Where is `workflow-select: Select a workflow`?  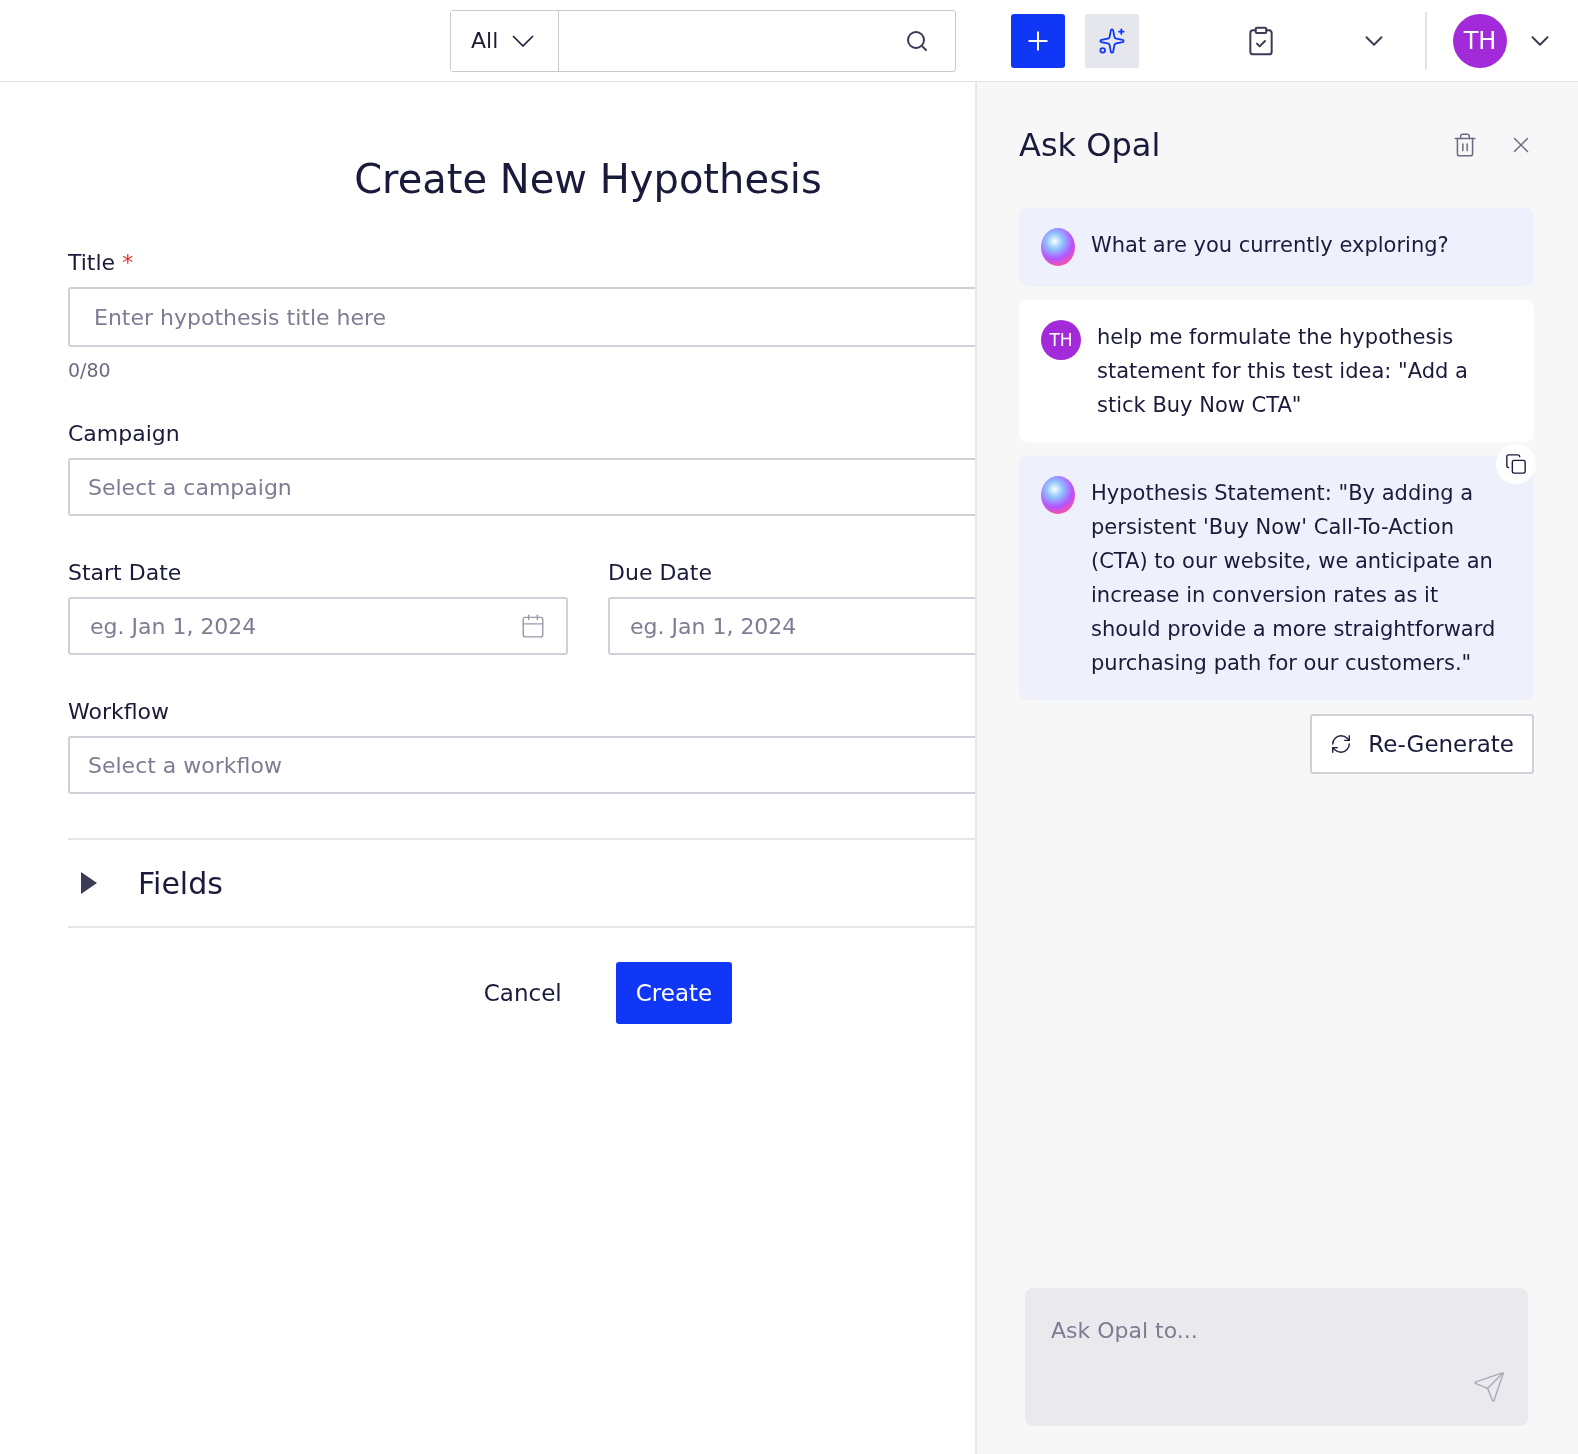 workflow-select: Select a workflow is located at coordinates (521, 765).